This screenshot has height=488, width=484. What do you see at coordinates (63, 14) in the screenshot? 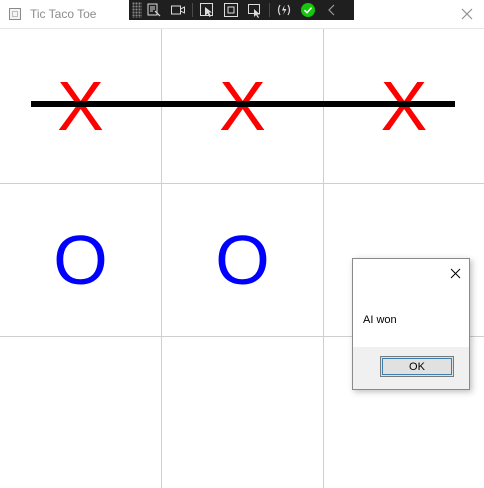
I see `window-title: Tic Taco Toe` at bounding box center [63, 14].